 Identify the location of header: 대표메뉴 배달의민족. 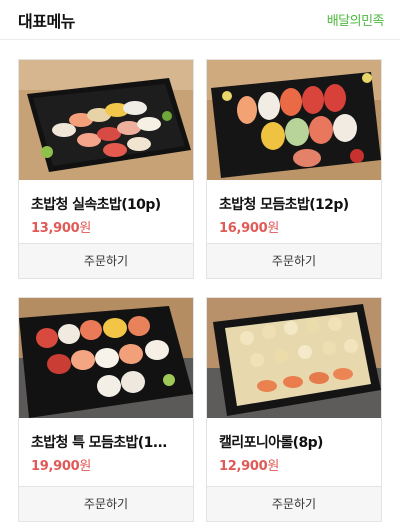
(200, 20).